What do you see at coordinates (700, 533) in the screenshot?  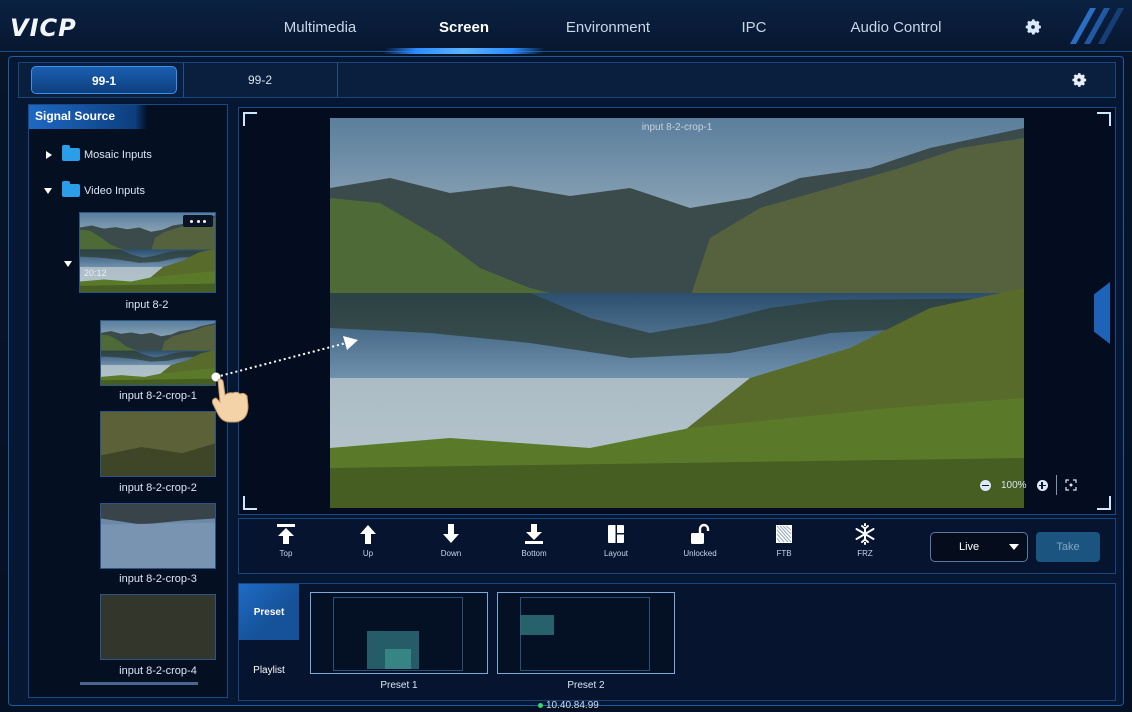 I see `unlock-icon` at bounding box center [700, 533].